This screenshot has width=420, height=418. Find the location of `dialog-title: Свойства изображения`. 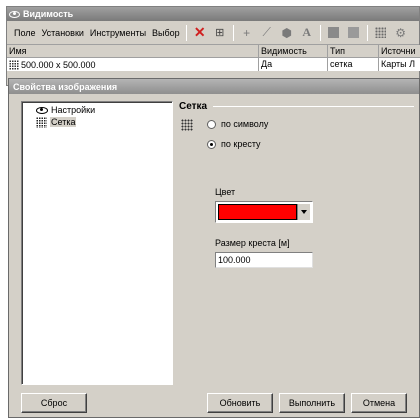

dialog-title: Свойства изображения is located at coordinates (65, 86).